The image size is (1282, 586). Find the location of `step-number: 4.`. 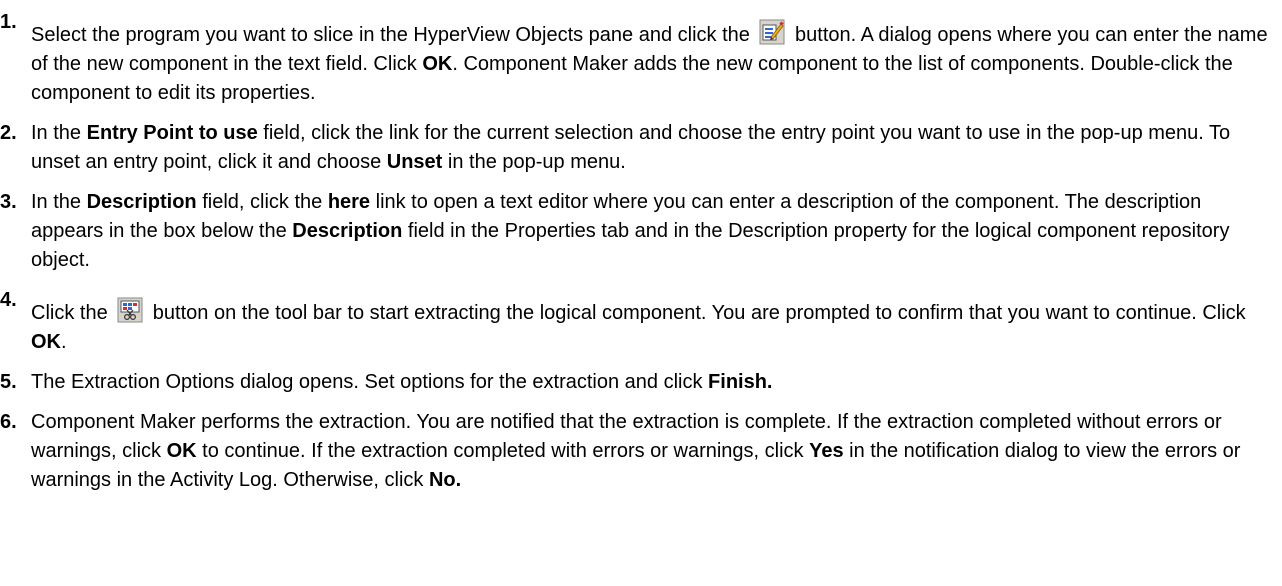

step-number: 4. is located at coordinates (8, 300).